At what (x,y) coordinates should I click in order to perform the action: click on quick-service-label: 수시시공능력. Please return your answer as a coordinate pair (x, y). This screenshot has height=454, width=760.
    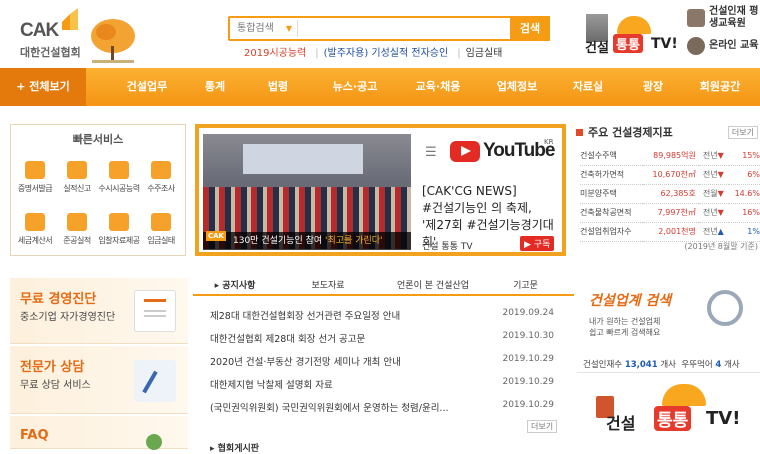
    Looking at the image, I should click on (119, 188).